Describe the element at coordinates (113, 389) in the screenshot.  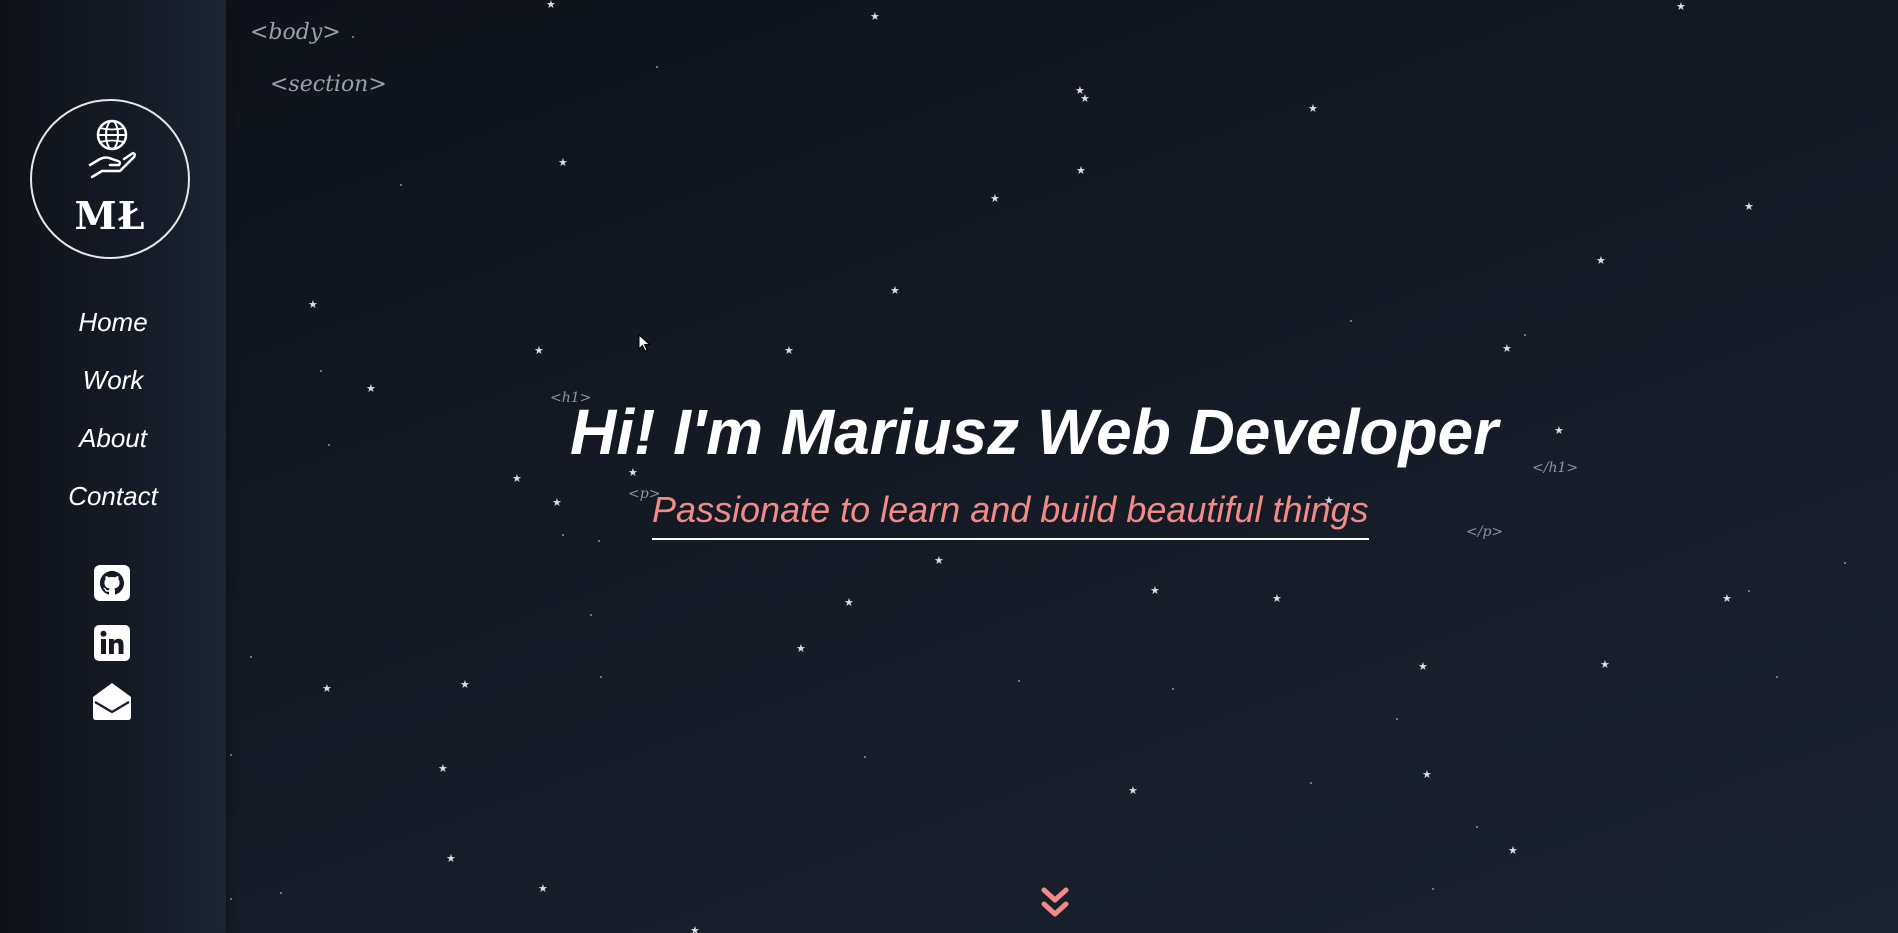
I see `nav-item-work: Work` at that location.